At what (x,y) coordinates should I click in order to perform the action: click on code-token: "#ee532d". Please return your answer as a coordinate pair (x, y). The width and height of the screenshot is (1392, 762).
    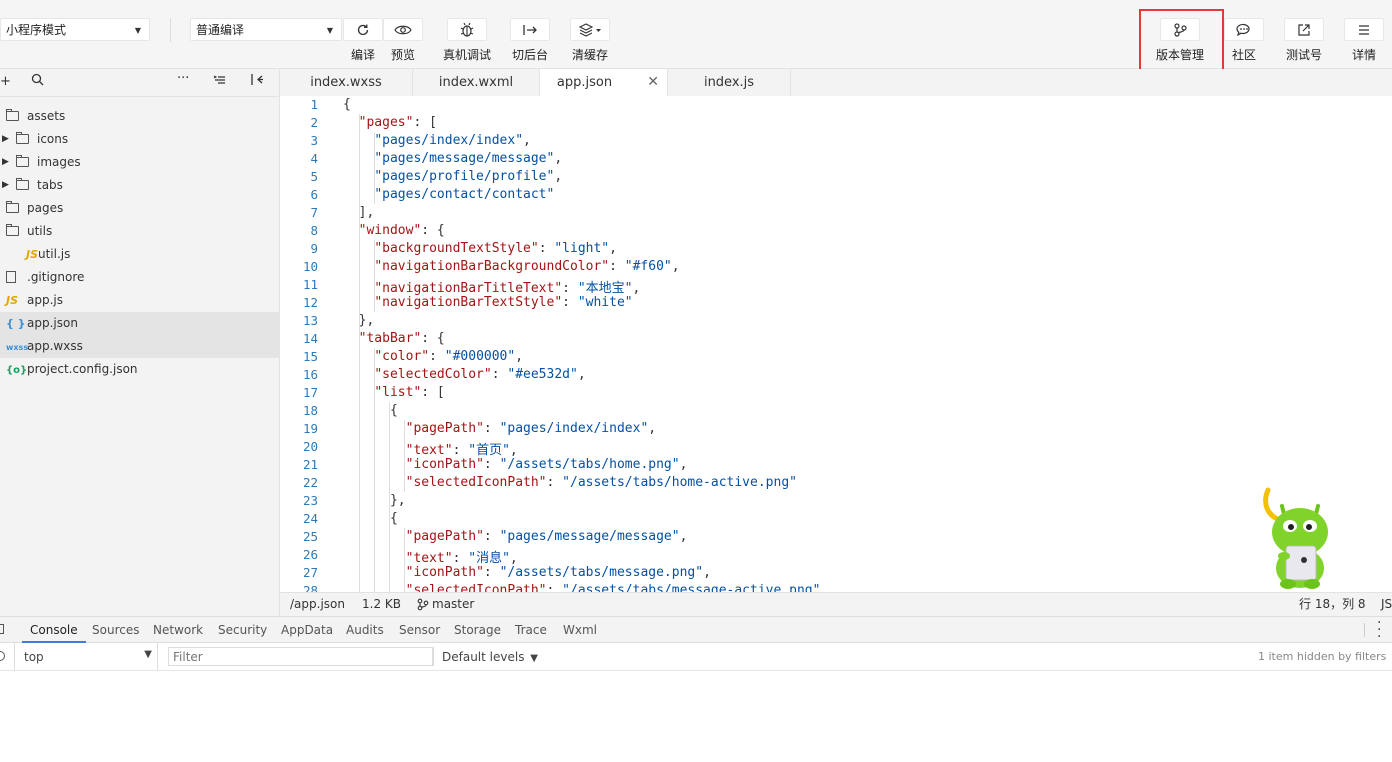
    Looking at the image, I should click on (542, 374).